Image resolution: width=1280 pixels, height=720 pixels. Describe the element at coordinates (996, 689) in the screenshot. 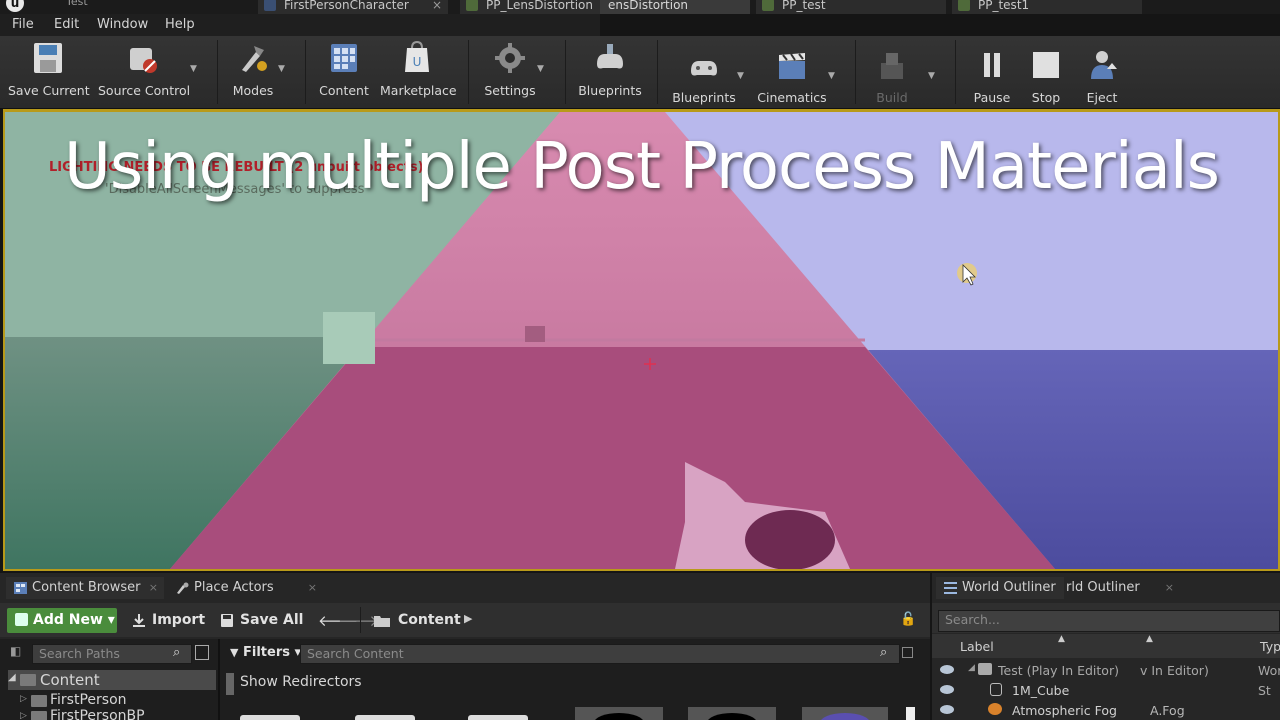

I see `static-mesh-icon` at that location.